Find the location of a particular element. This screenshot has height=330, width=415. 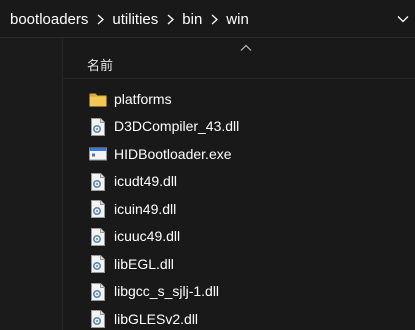

list-item: D3DCompiler_43.dll is located at coordinates (239, 127).